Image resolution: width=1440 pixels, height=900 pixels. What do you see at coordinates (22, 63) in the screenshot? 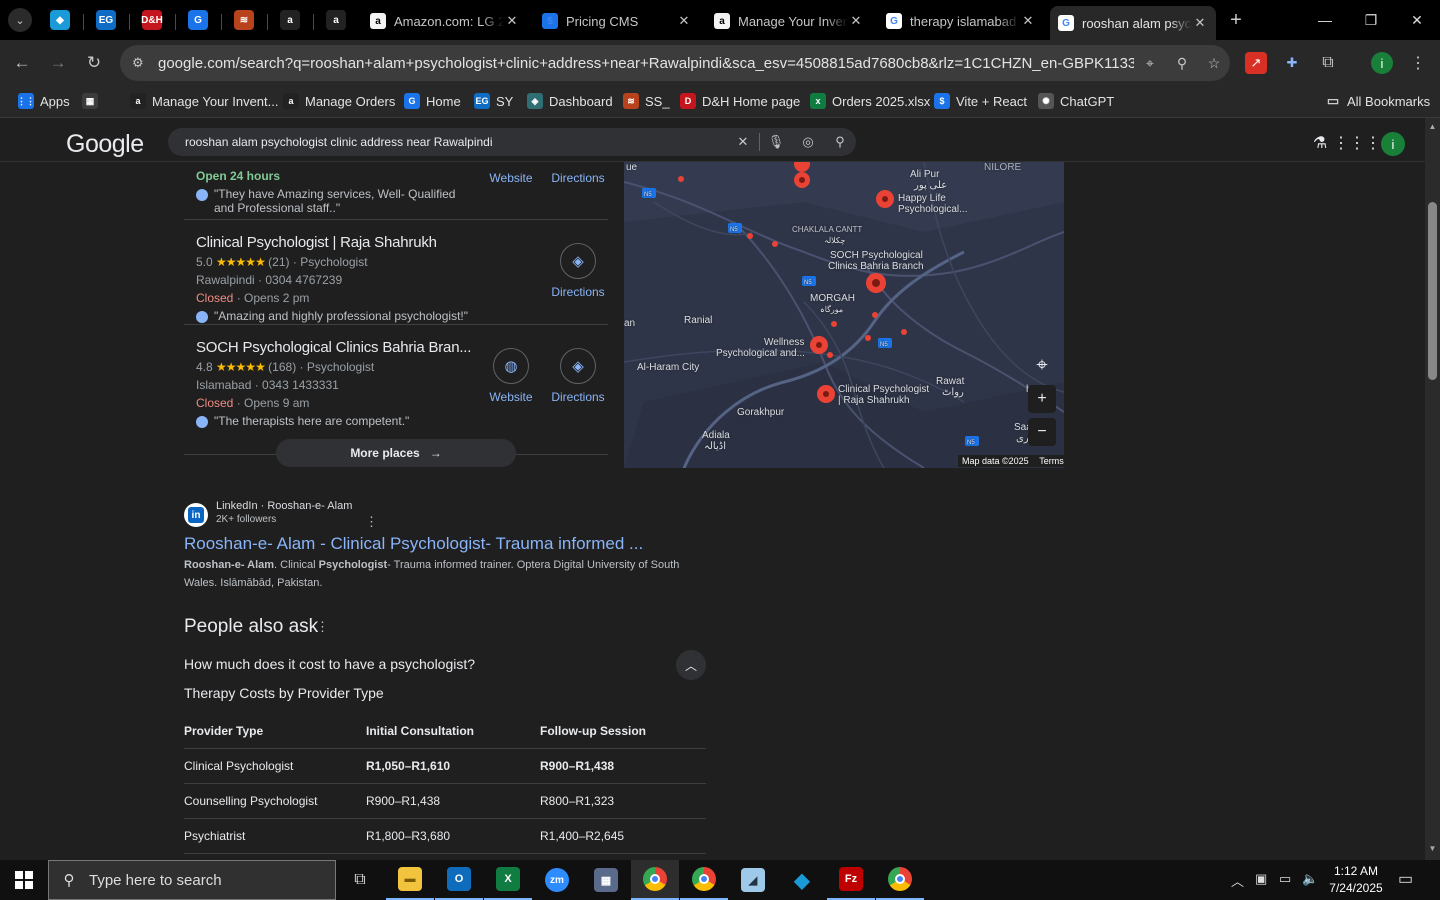
I see `back-button: ←` at bounding box center [22, 63].